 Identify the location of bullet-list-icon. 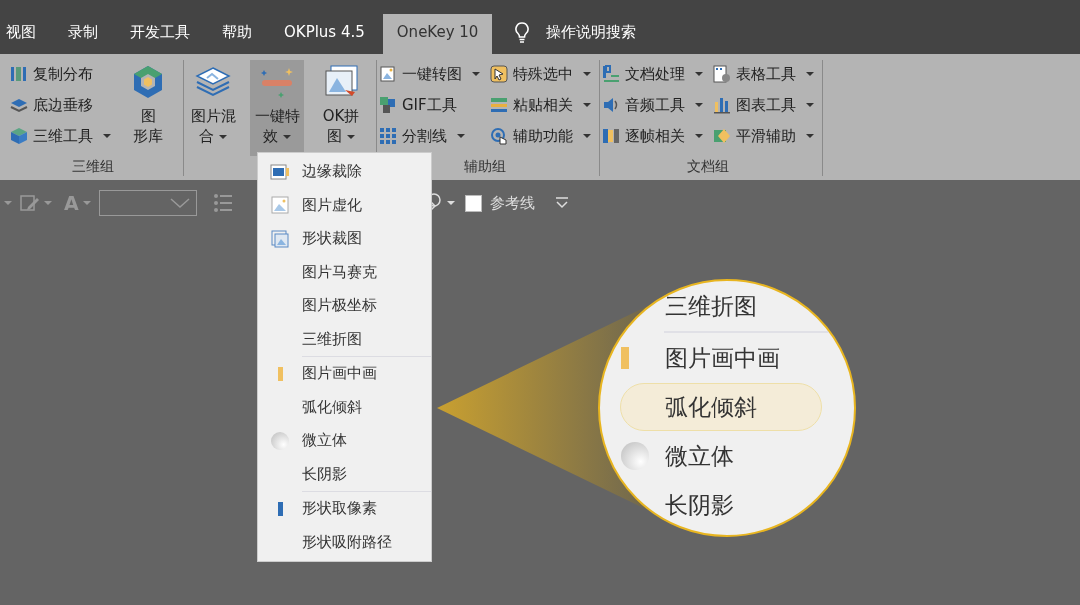
(222, 203).